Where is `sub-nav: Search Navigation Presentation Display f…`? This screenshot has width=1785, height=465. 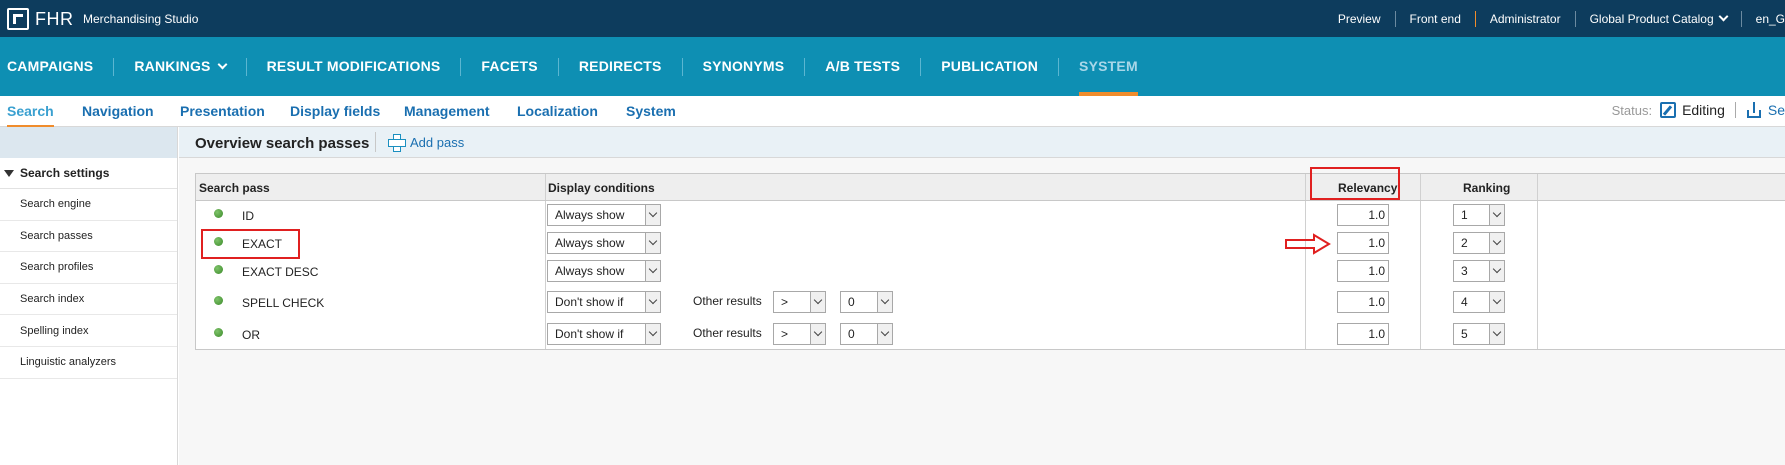
sub-nav: Search Navigation Presentation Display f… is located at coordinates (892, 112).